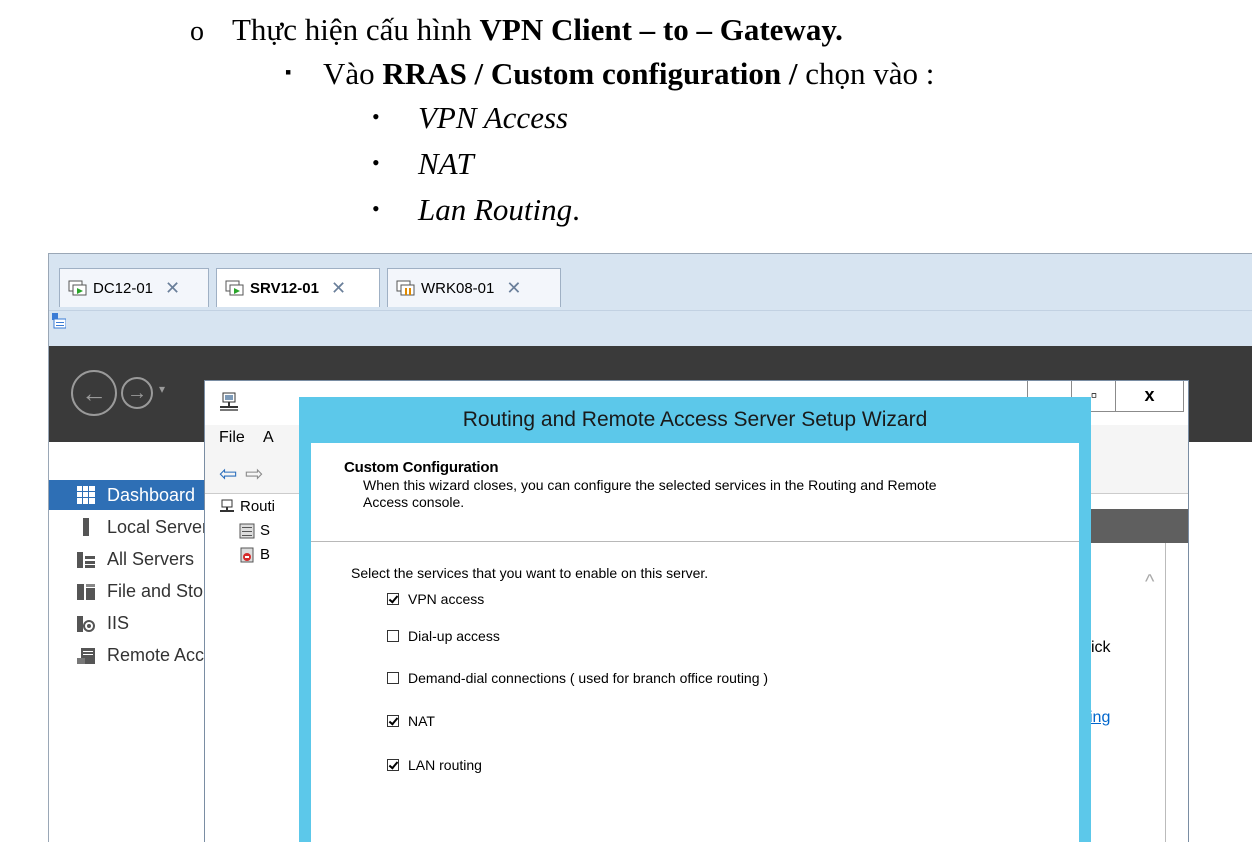 The height and width of the screenshot is (842, 1252). Describe the element at coordinates (650, 282) in the screenshot. I see `vm-tab-bar: DC12-01 ✕ SRV12-01 ✕ WRK08-01 ✕` at that location.